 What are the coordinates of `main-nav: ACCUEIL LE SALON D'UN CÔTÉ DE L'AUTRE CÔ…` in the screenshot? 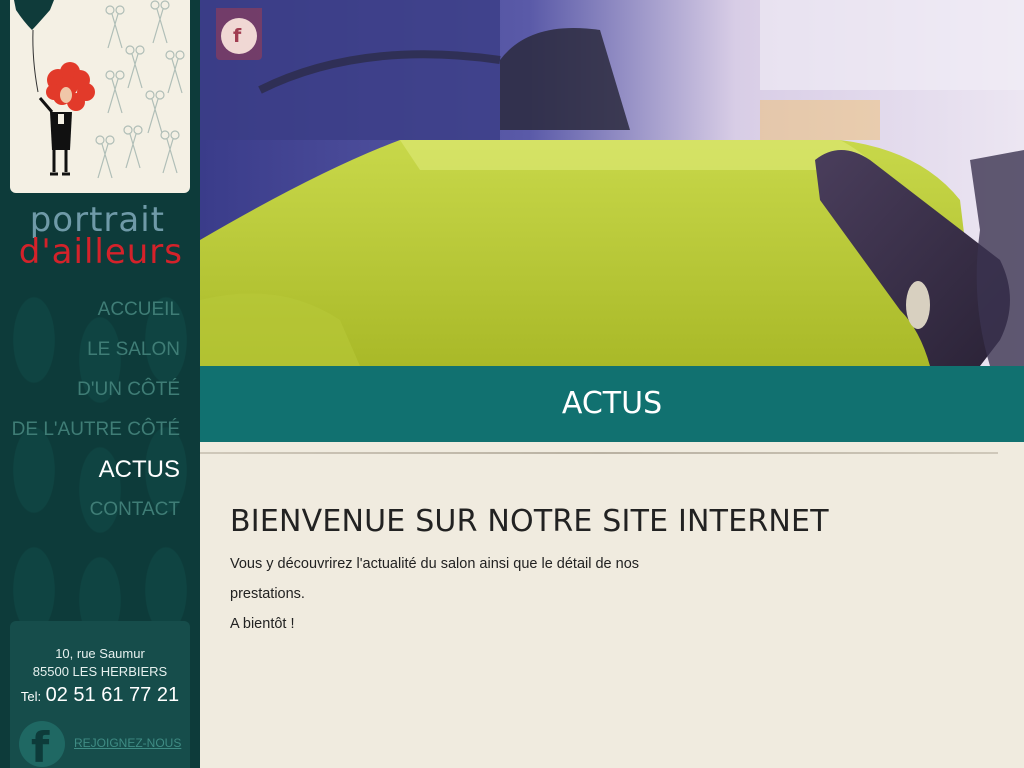 It's located at (90, 410).